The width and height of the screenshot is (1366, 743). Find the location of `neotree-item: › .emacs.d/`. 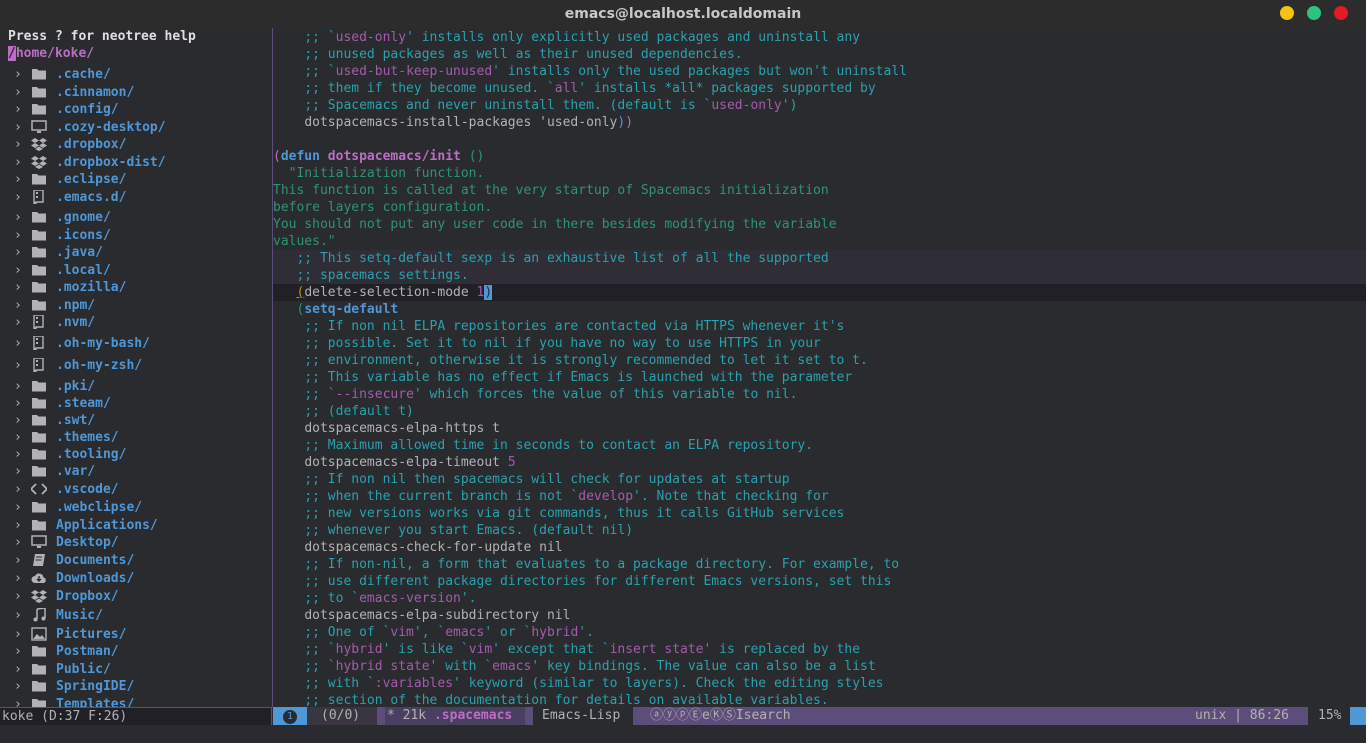

neotree-item: › .emacs.d/ is located at coordinates (136, 197).